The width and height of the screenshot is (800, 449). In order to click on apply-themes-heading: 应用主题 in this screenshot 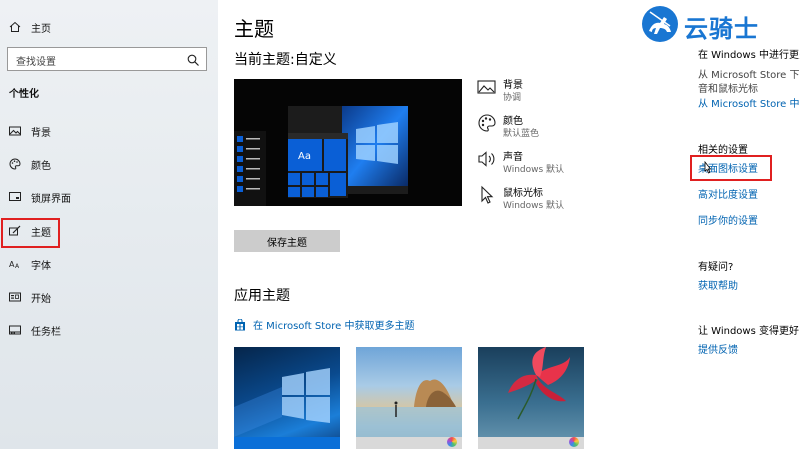, I will do `click(262, 296)`.